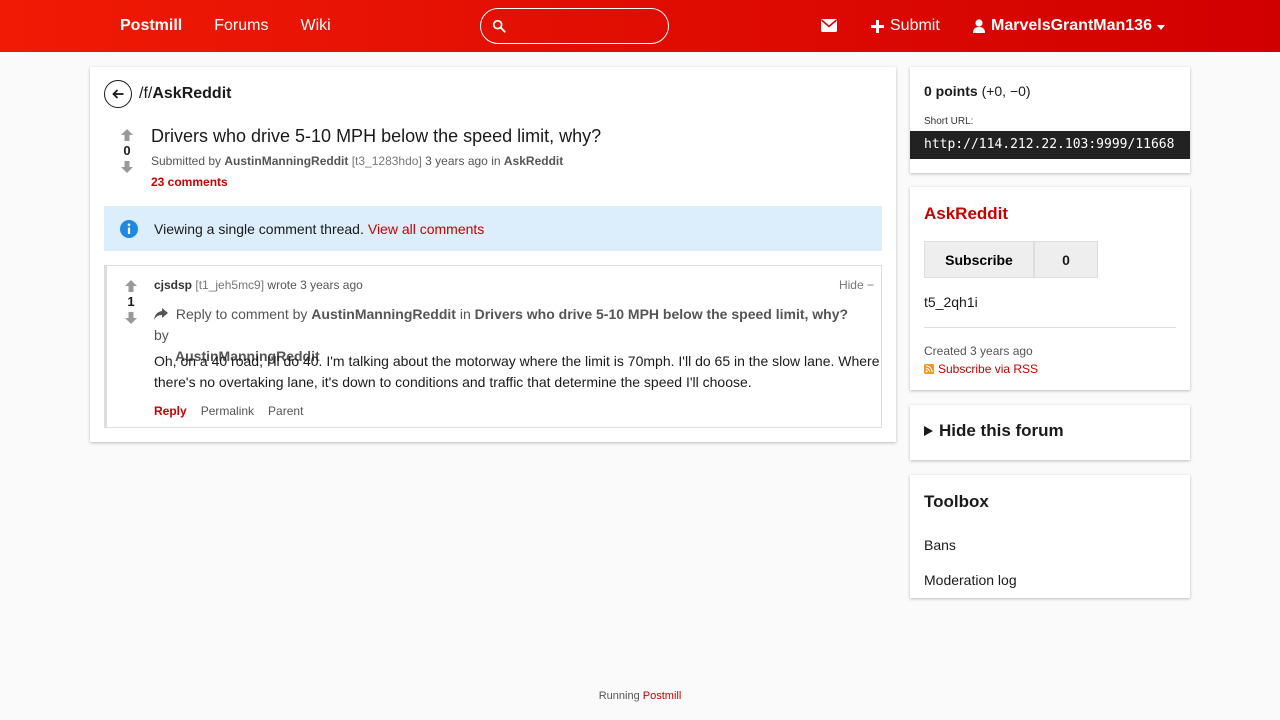 The height and width of the screenshot is (720, 1280). I want to click on arrow-left-icon, so click(118, 94).